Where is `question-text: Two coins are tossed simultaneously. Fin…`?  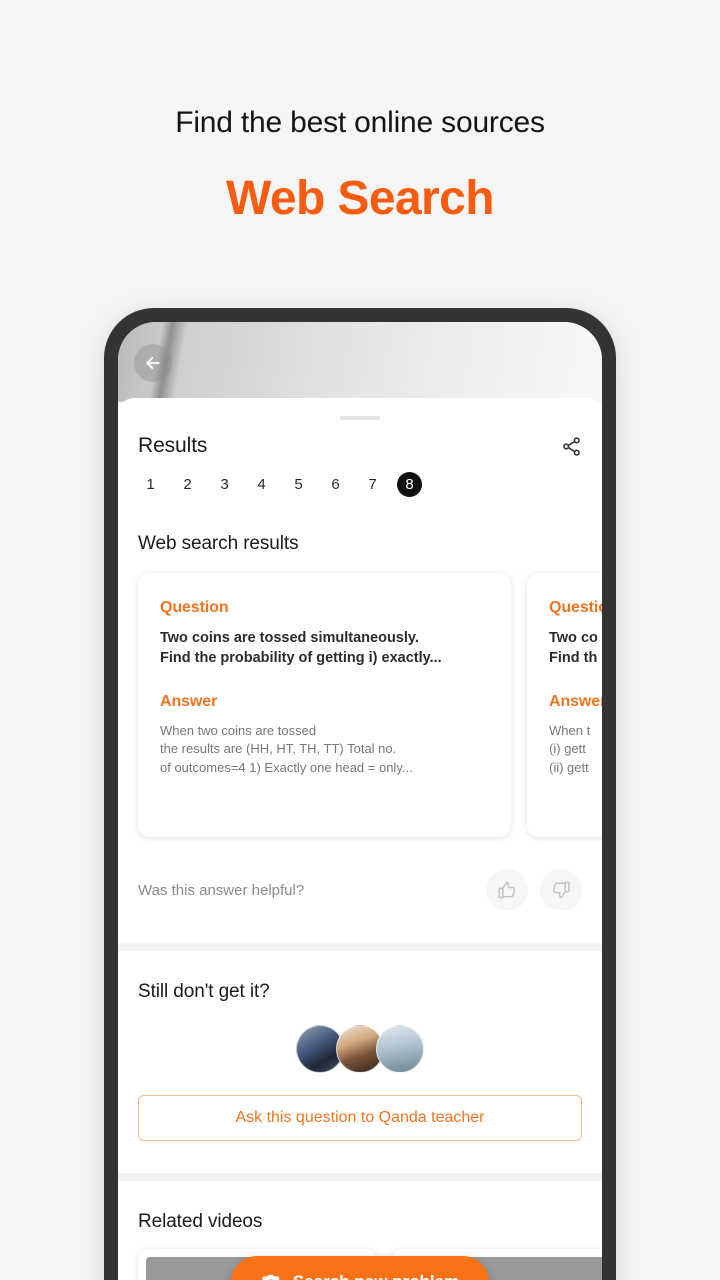 question-text: Two coins are tossed simultaneously. Fin… is located at coordinates (301, 648).